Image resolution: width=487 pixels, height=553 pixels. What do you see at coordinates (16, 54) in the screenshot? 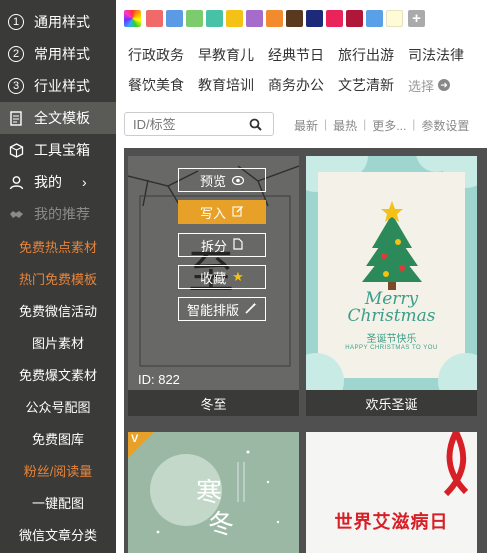
I see `number-badge: 2` at bounding box center [16, 54].